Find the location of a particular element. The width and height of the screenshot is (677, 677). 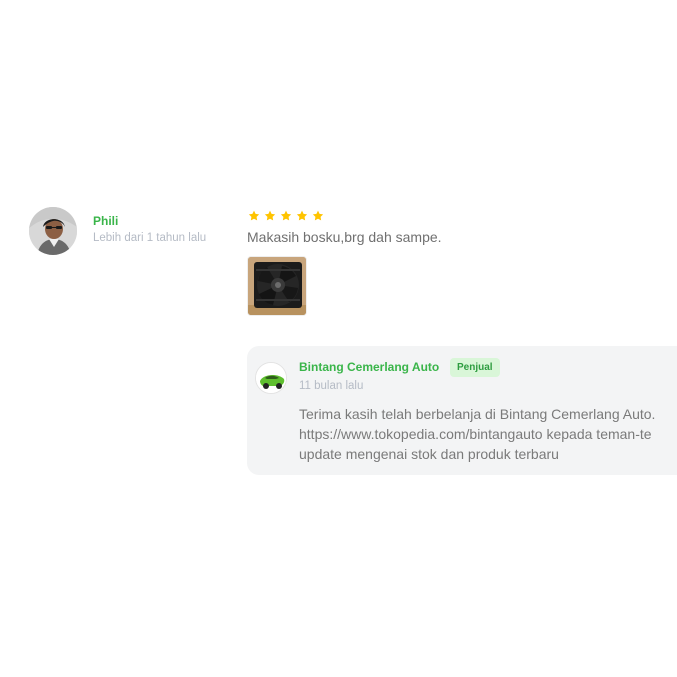

review-photo-thumbnail is located at coordinates (277, 286).